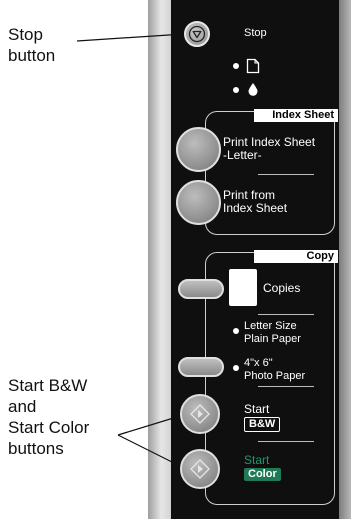 The image size is (351, 519). I want to click on copies-divider, so click(286, 314).